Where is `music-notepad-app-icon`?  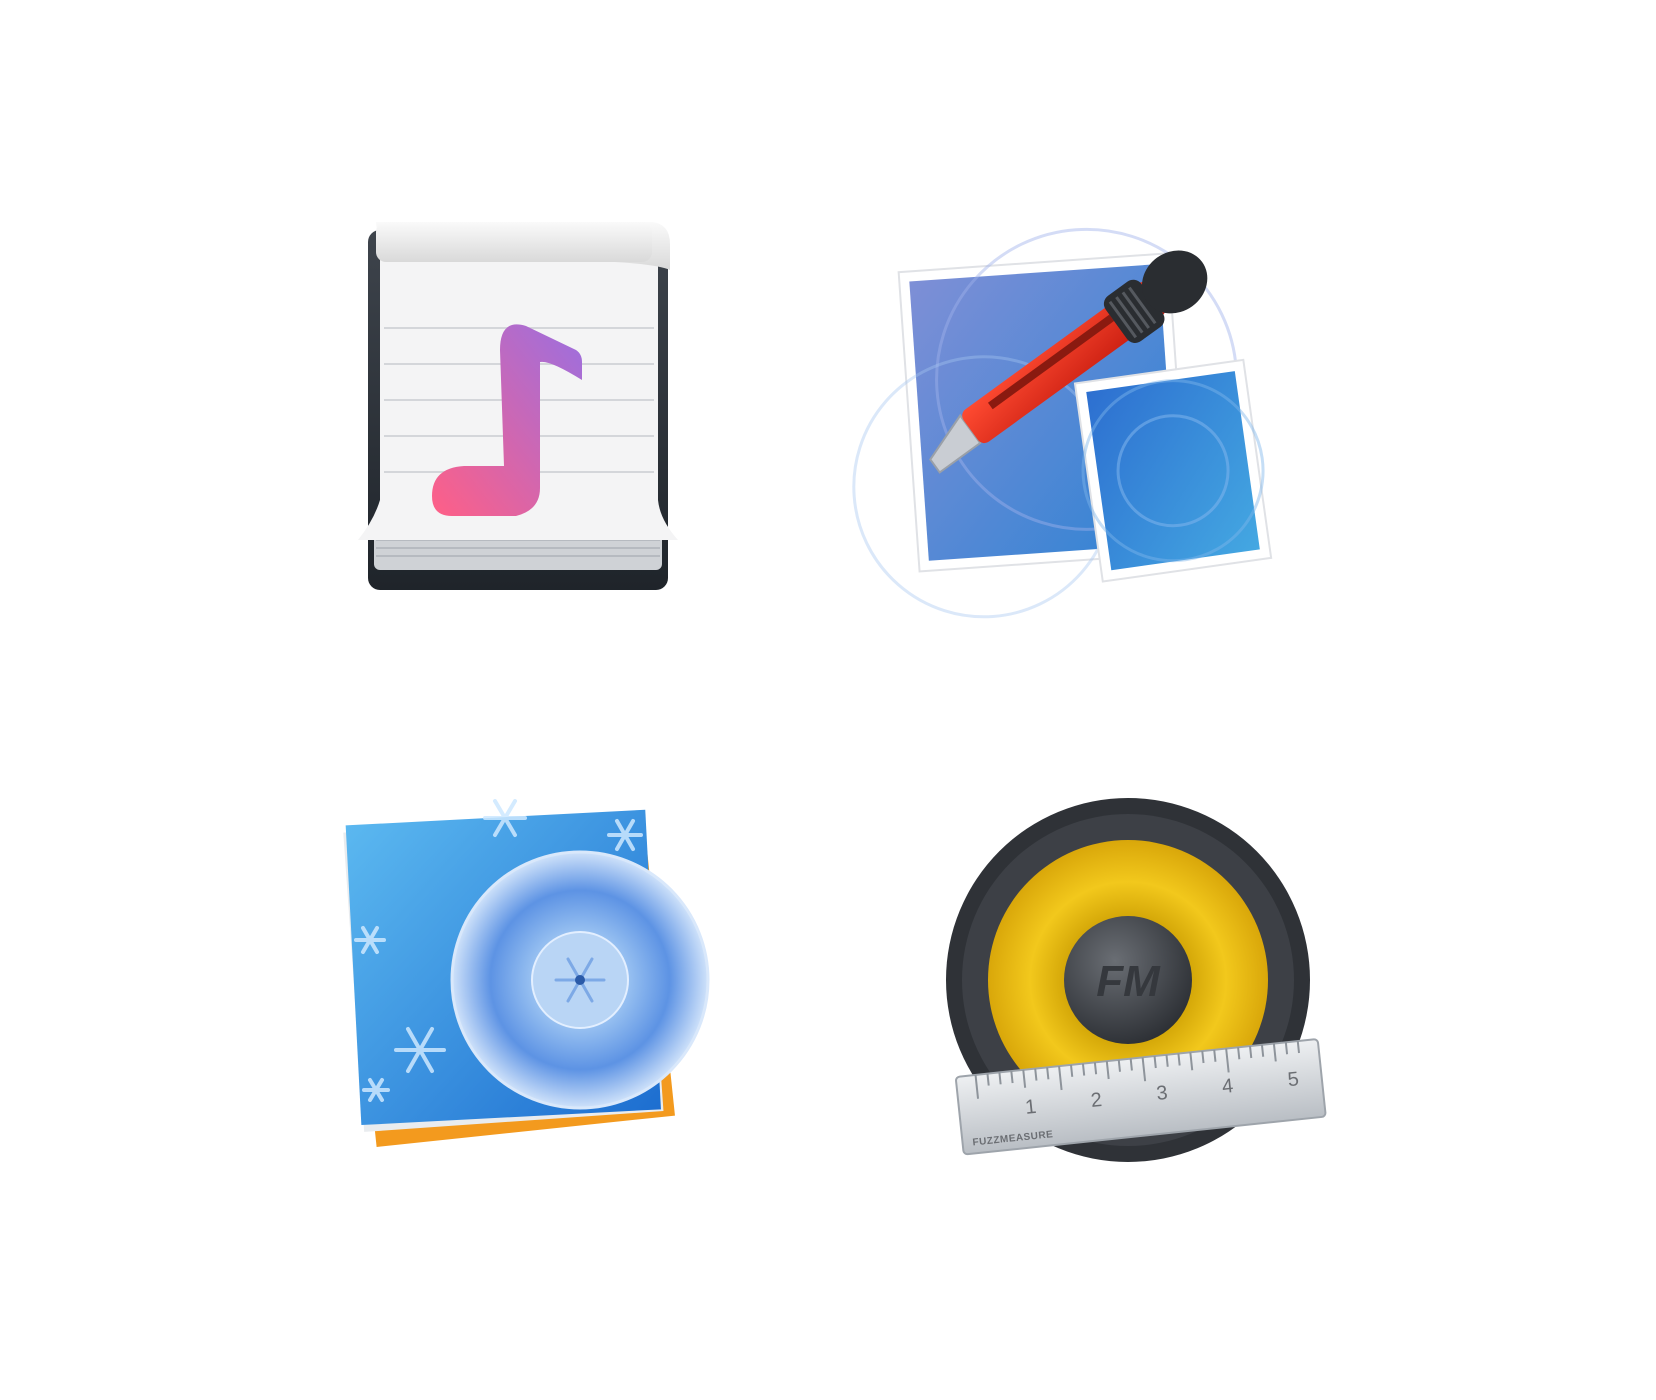
music-notepad-app-icon is located at coordinates (540, 400).